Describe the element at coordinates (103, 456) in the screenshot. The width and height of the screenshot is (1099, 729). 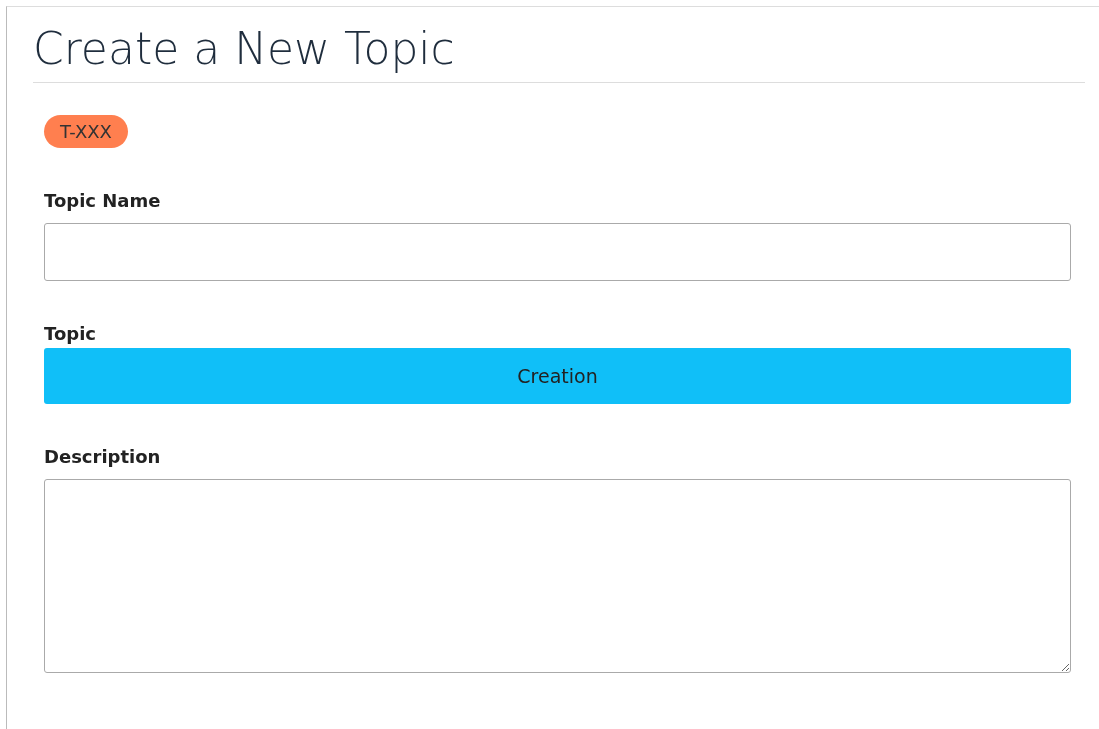
I see `field-label: Description` at that location.